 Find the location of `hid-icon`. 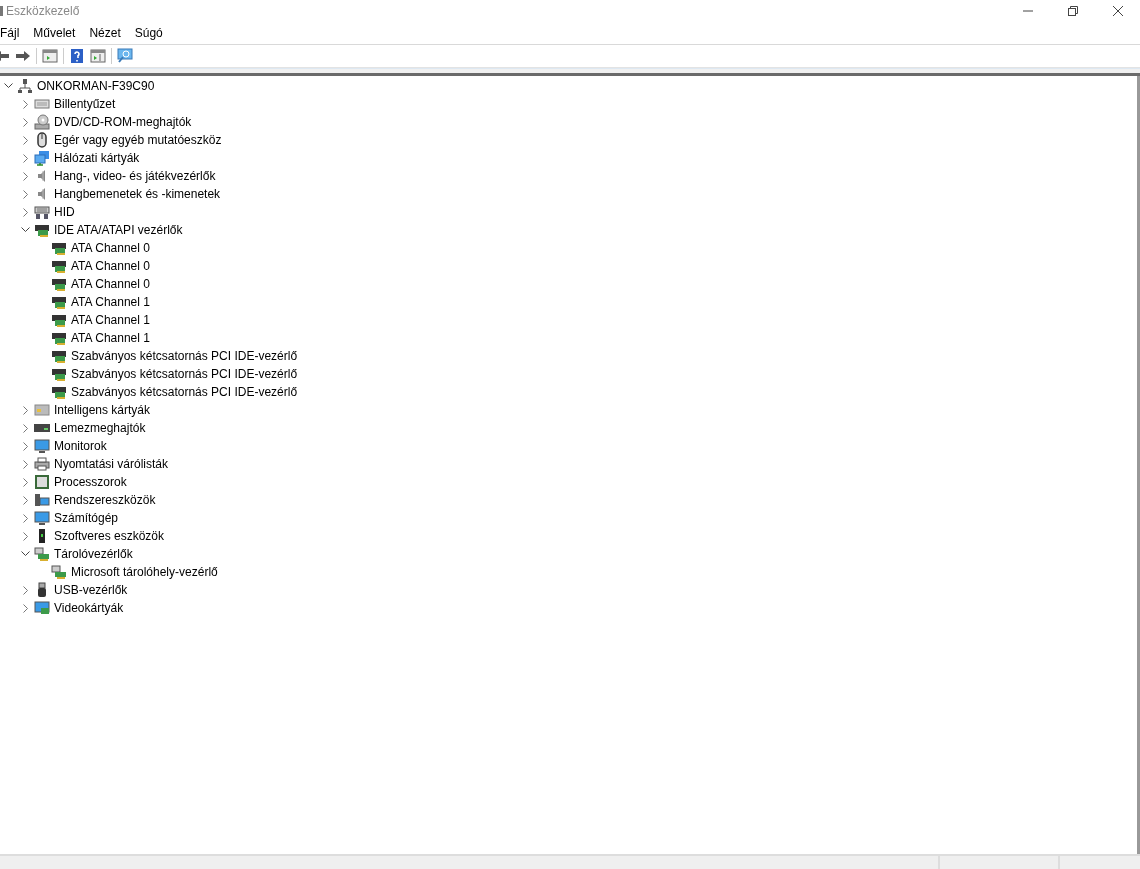

hid-icon is located at coordinates (42, 212).